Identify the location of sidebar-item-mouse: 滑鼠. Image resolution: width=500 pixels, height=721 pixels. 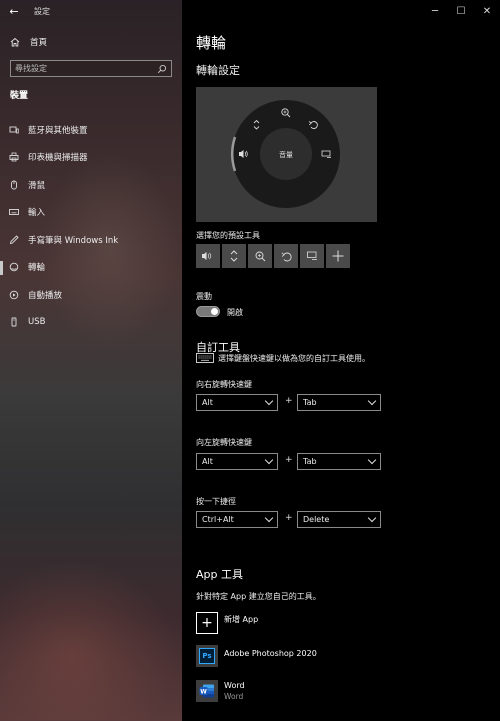
(91, 185).